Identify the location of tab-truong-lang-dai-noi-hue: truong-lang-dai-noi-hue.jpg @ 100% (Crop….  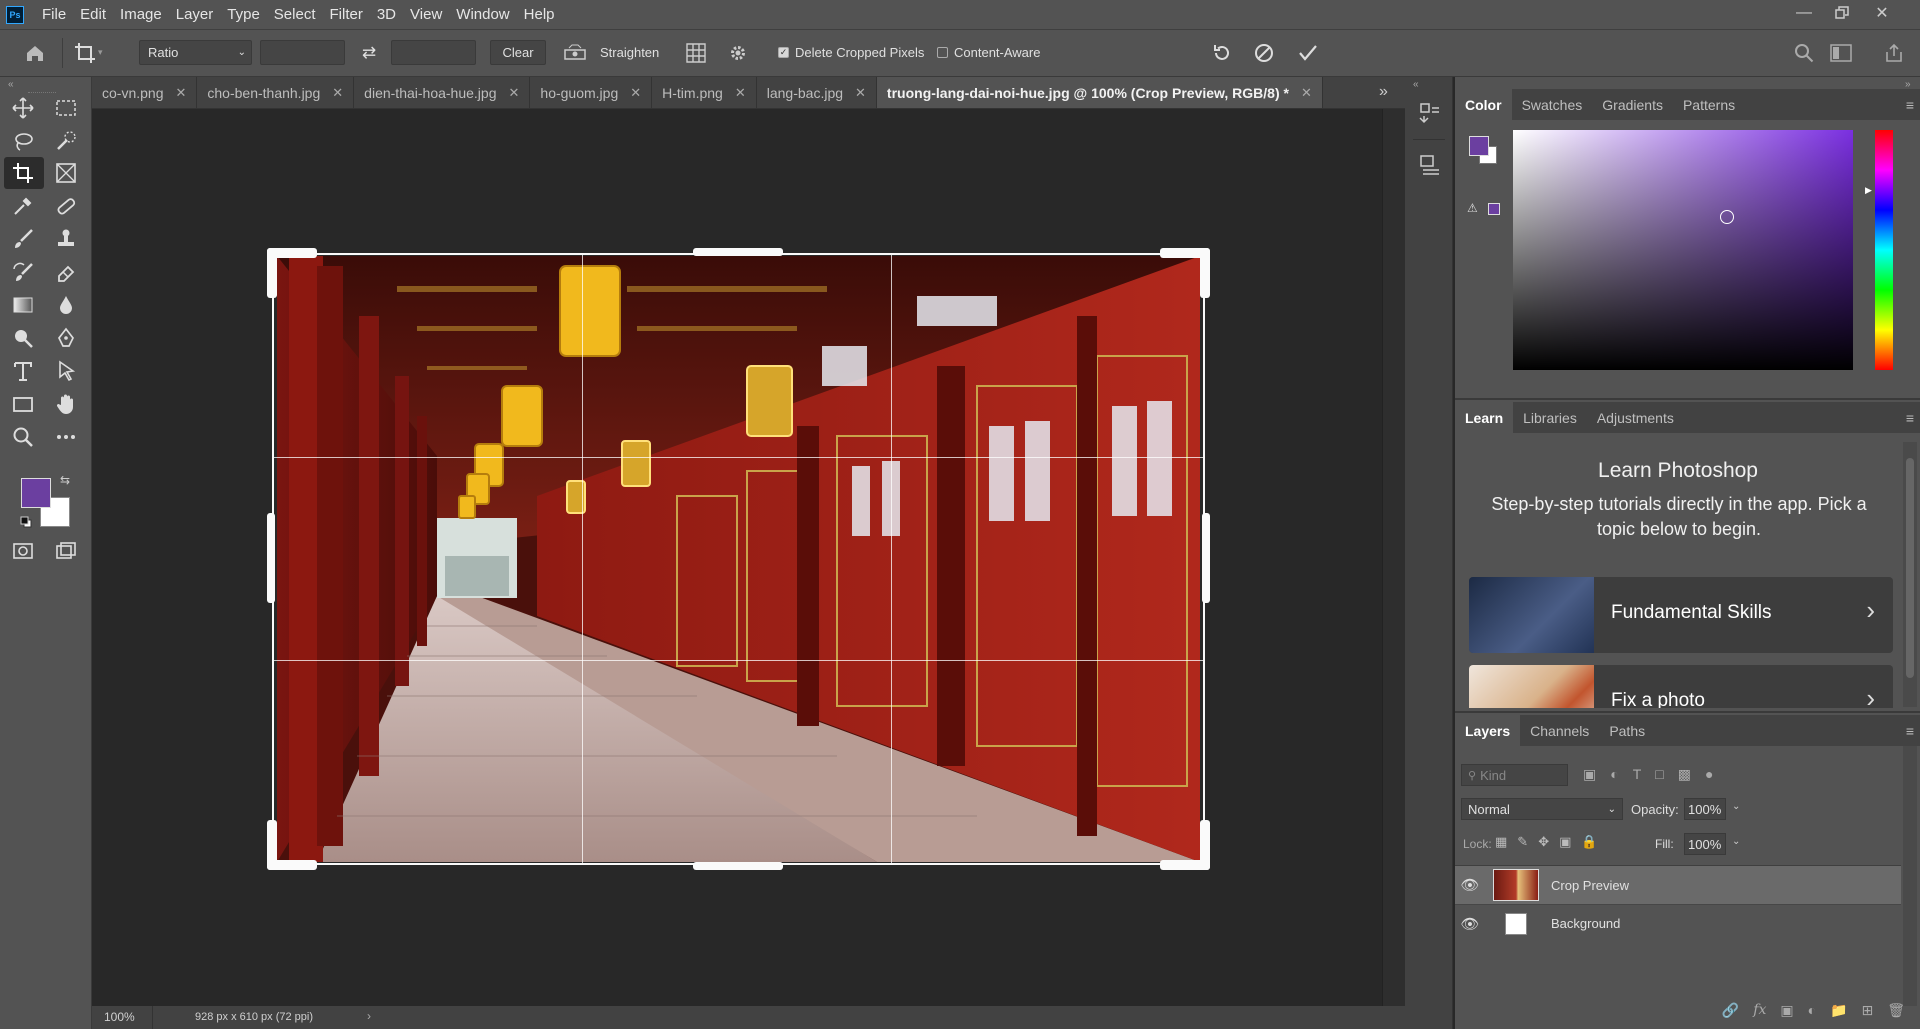
(1099, 92).